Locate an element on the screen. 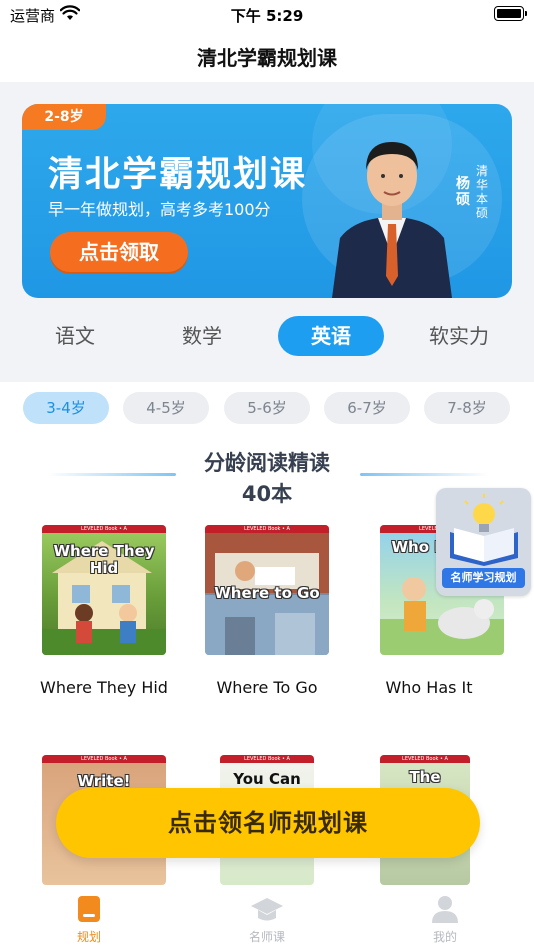  age-filter-6-7: 6-7岁 is located at coordinates (367, 408).